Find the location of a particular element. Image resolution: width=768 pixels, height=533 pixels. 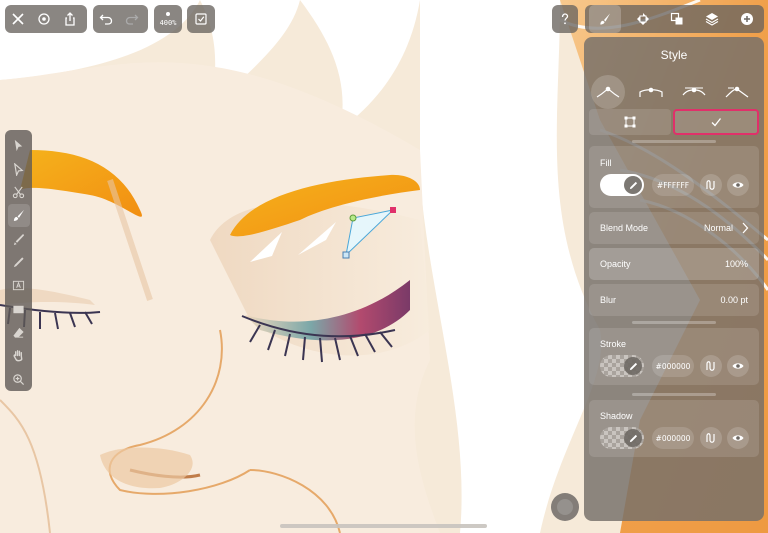

tab-layers is located at coordinates (712, 19).